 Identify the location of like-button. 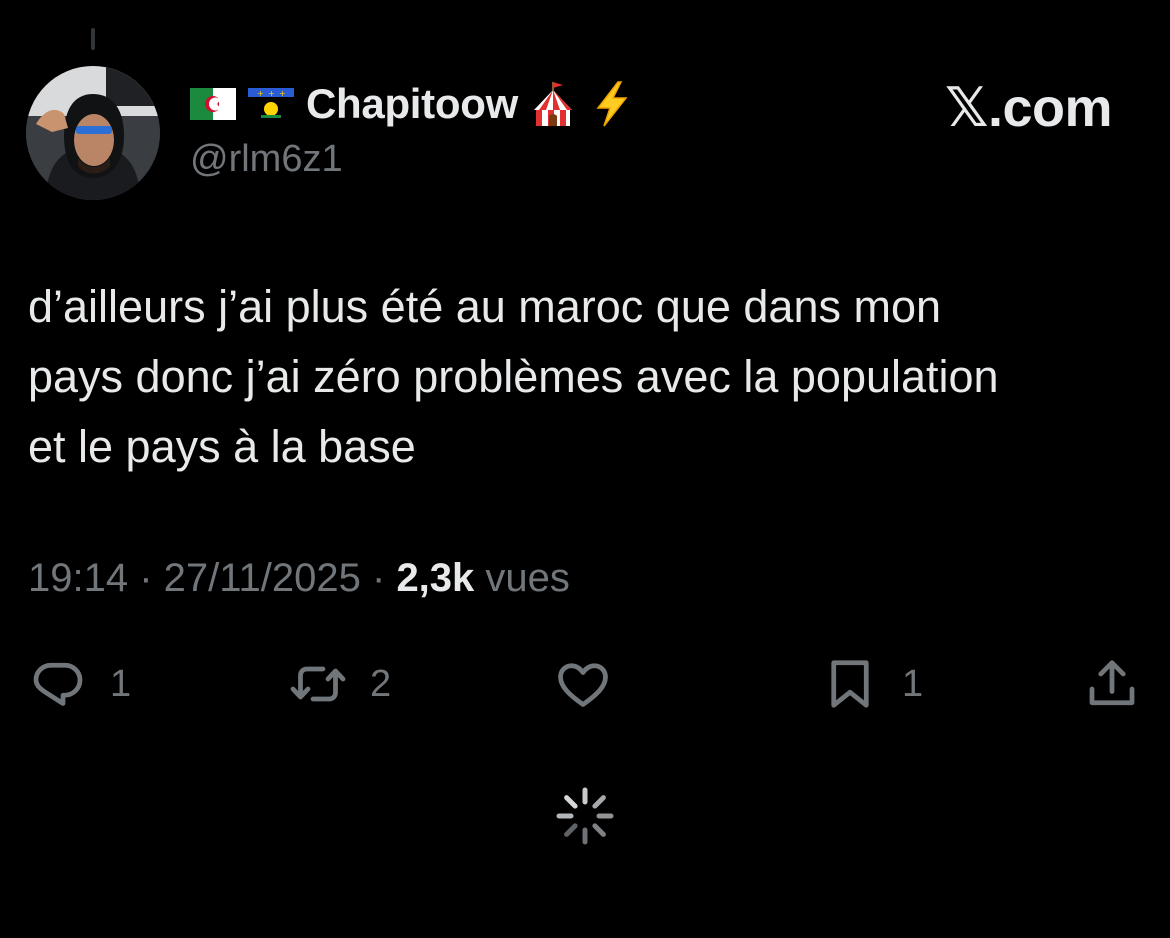
(594, 684).